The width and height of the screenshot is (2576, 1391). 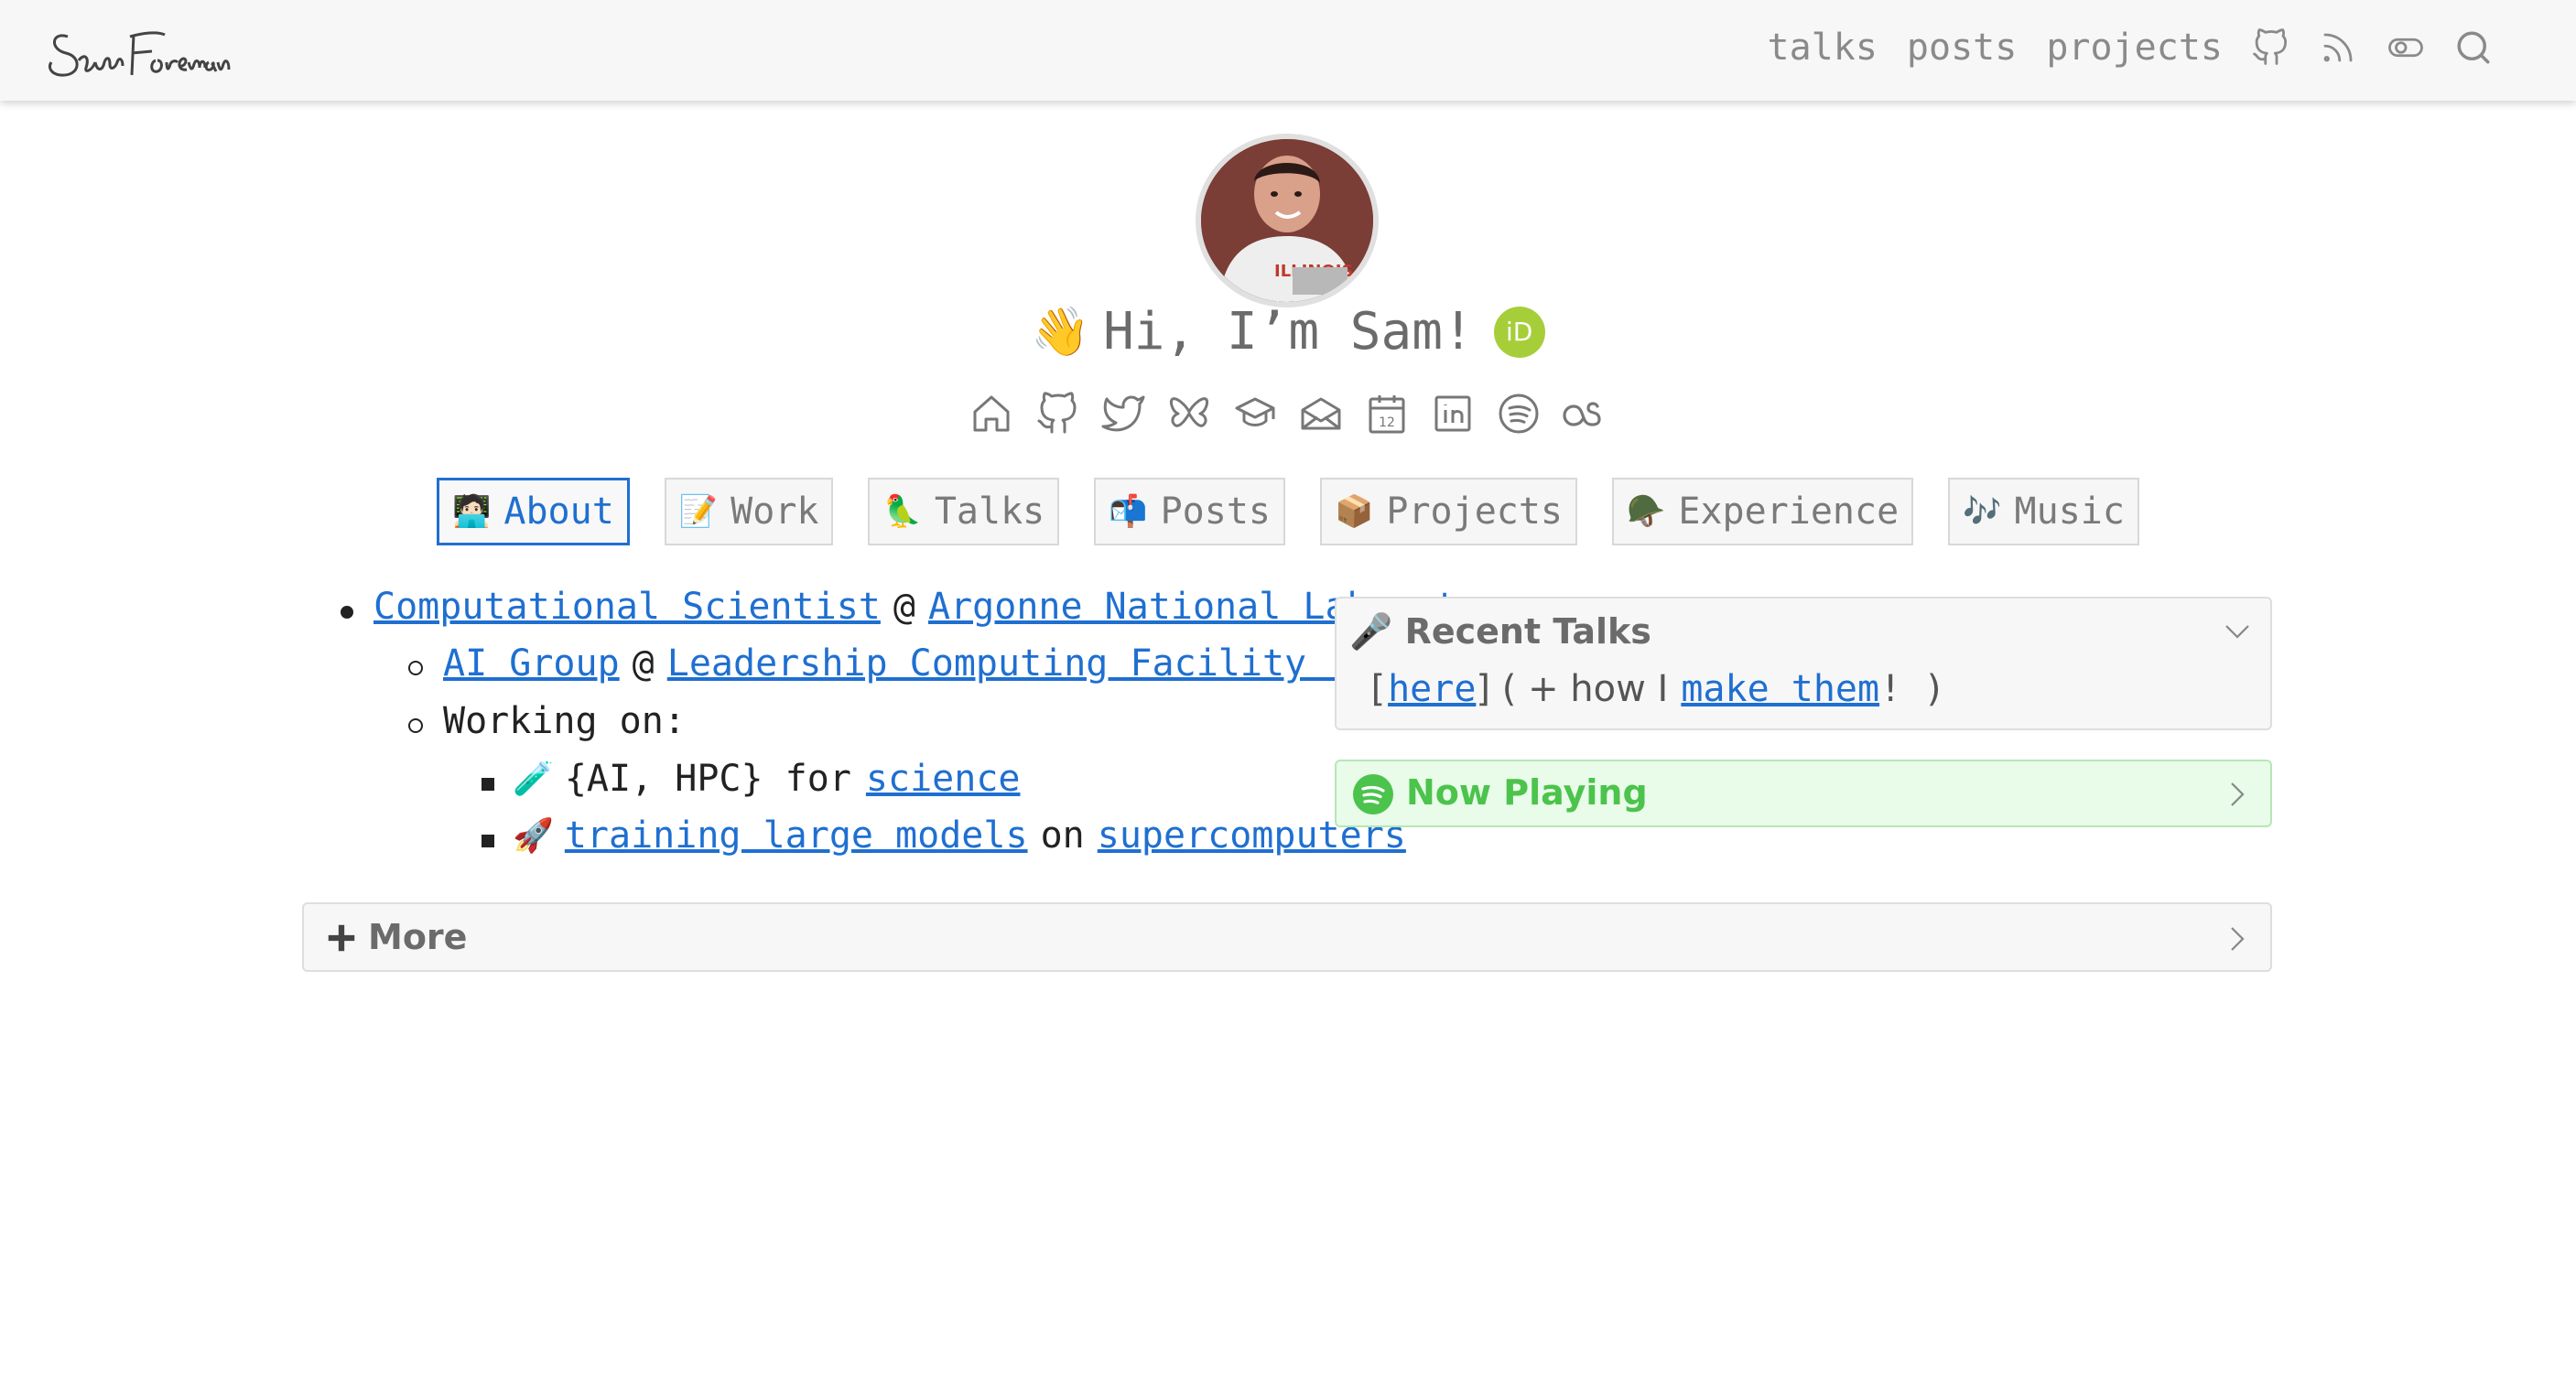 I want to click on list-item-working-on: Working on:, so click(x=565, y=721).